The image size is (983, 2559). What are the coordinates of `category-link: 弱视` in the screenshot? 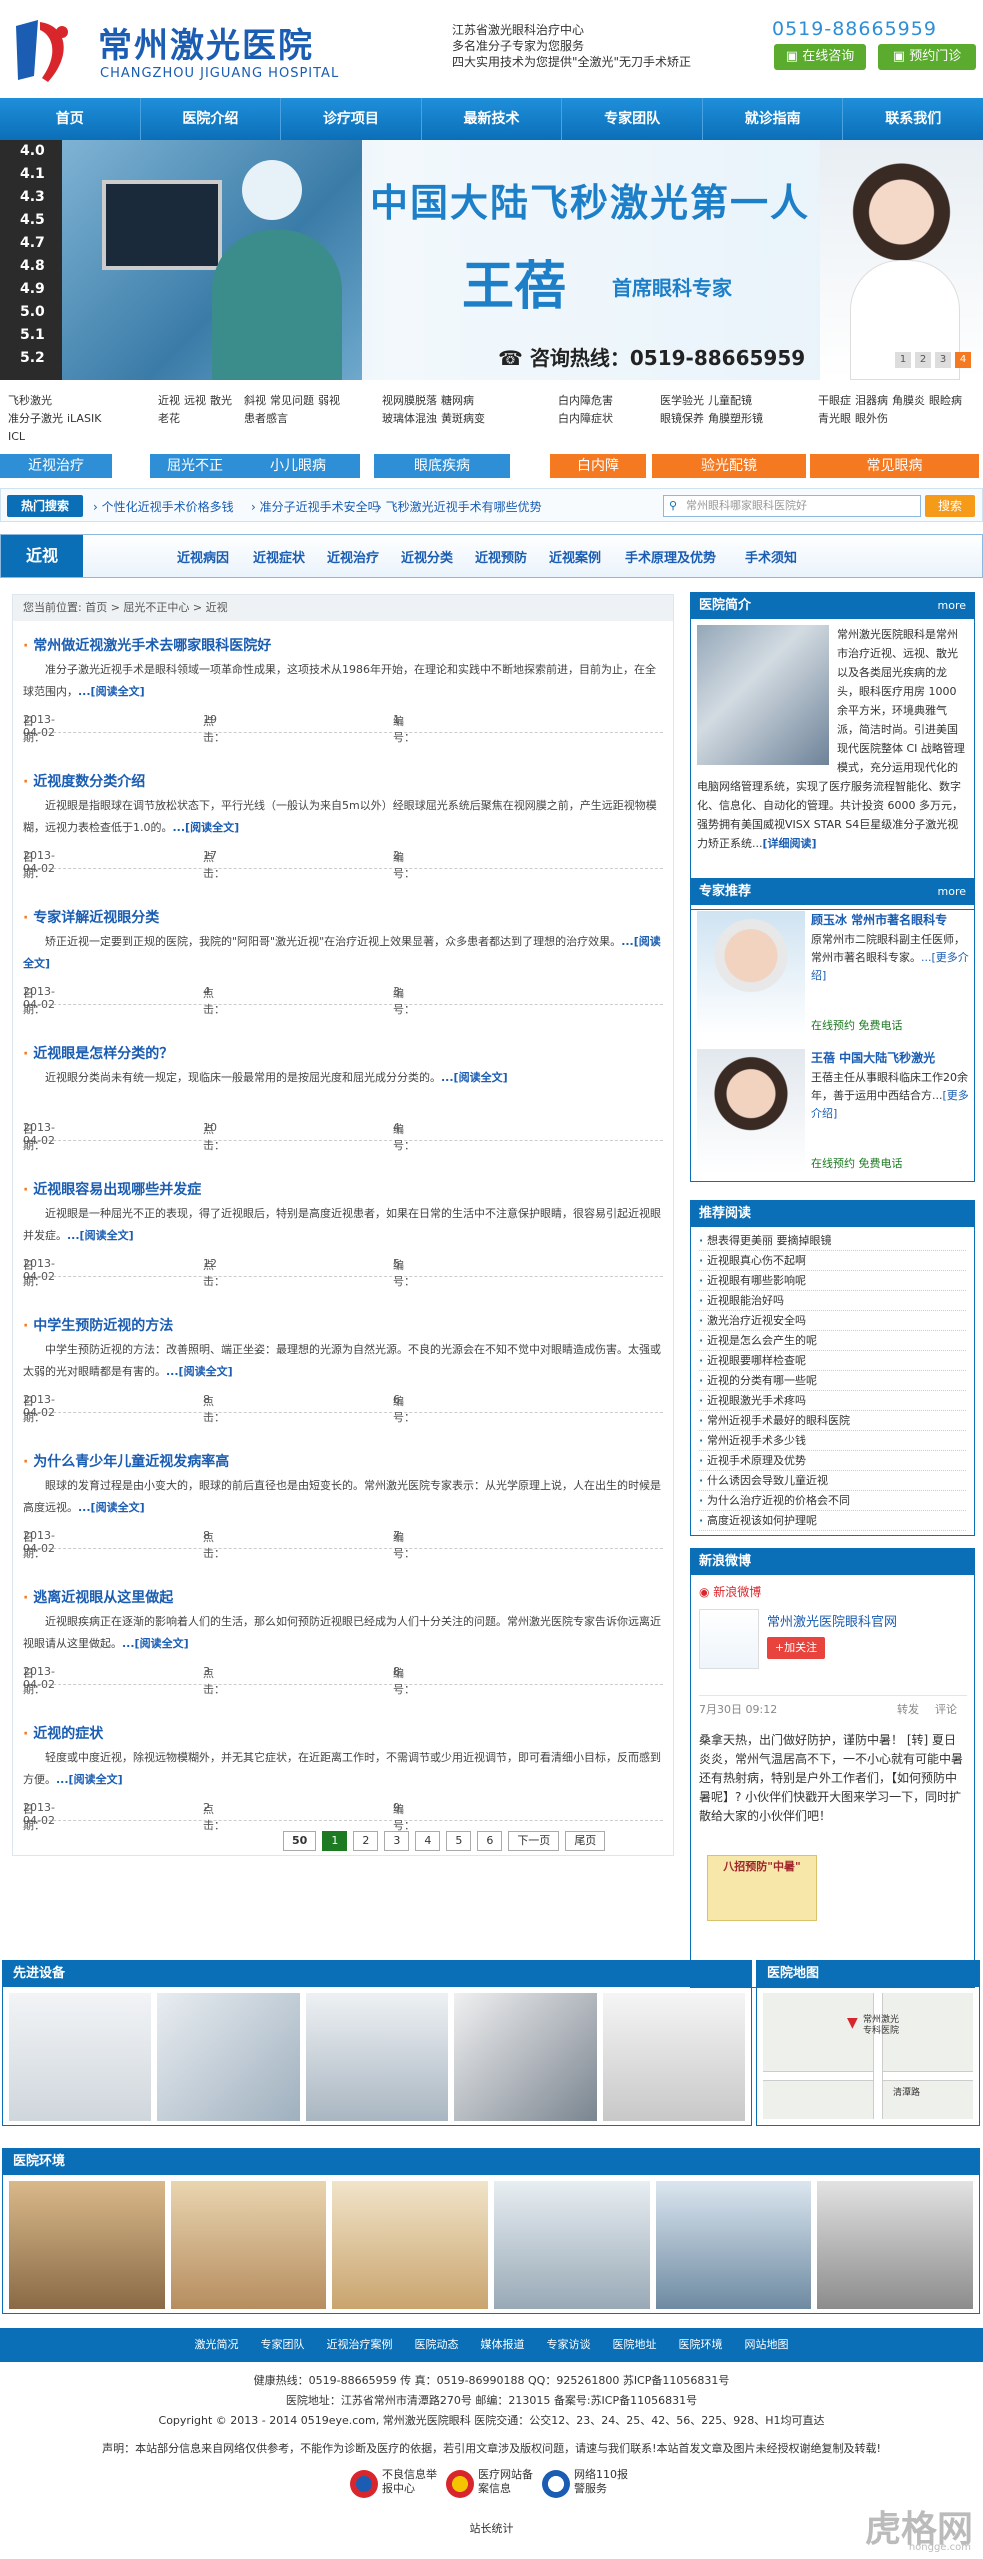 It's located at (329, 401).